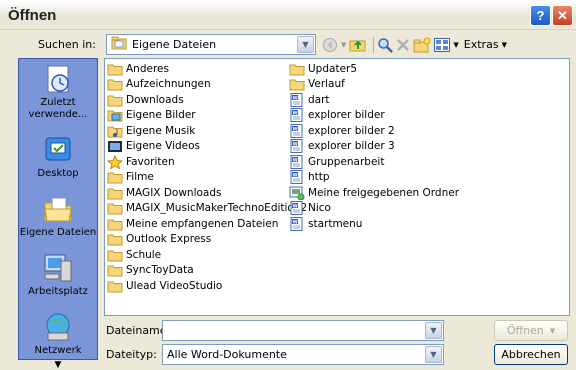  Describe the element at coordinates (297, 193) in the screenshot. I see `shared-icon` at that location.